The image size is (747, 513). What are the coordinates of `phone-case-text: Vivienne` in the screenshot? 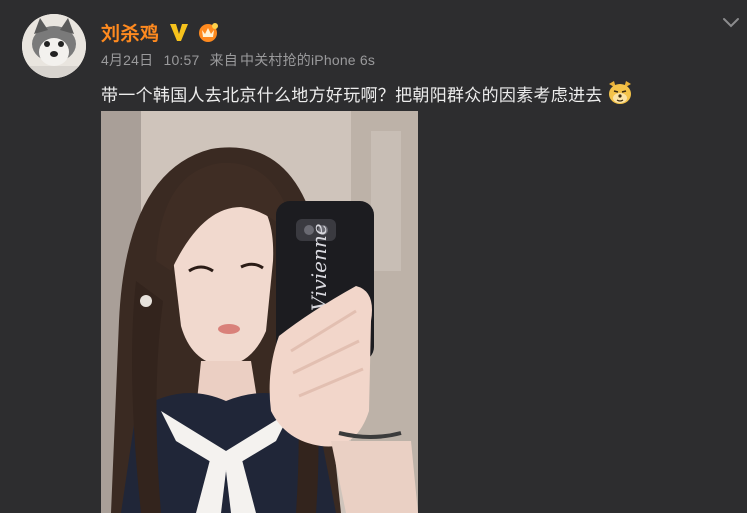 It's located at (319, 267).